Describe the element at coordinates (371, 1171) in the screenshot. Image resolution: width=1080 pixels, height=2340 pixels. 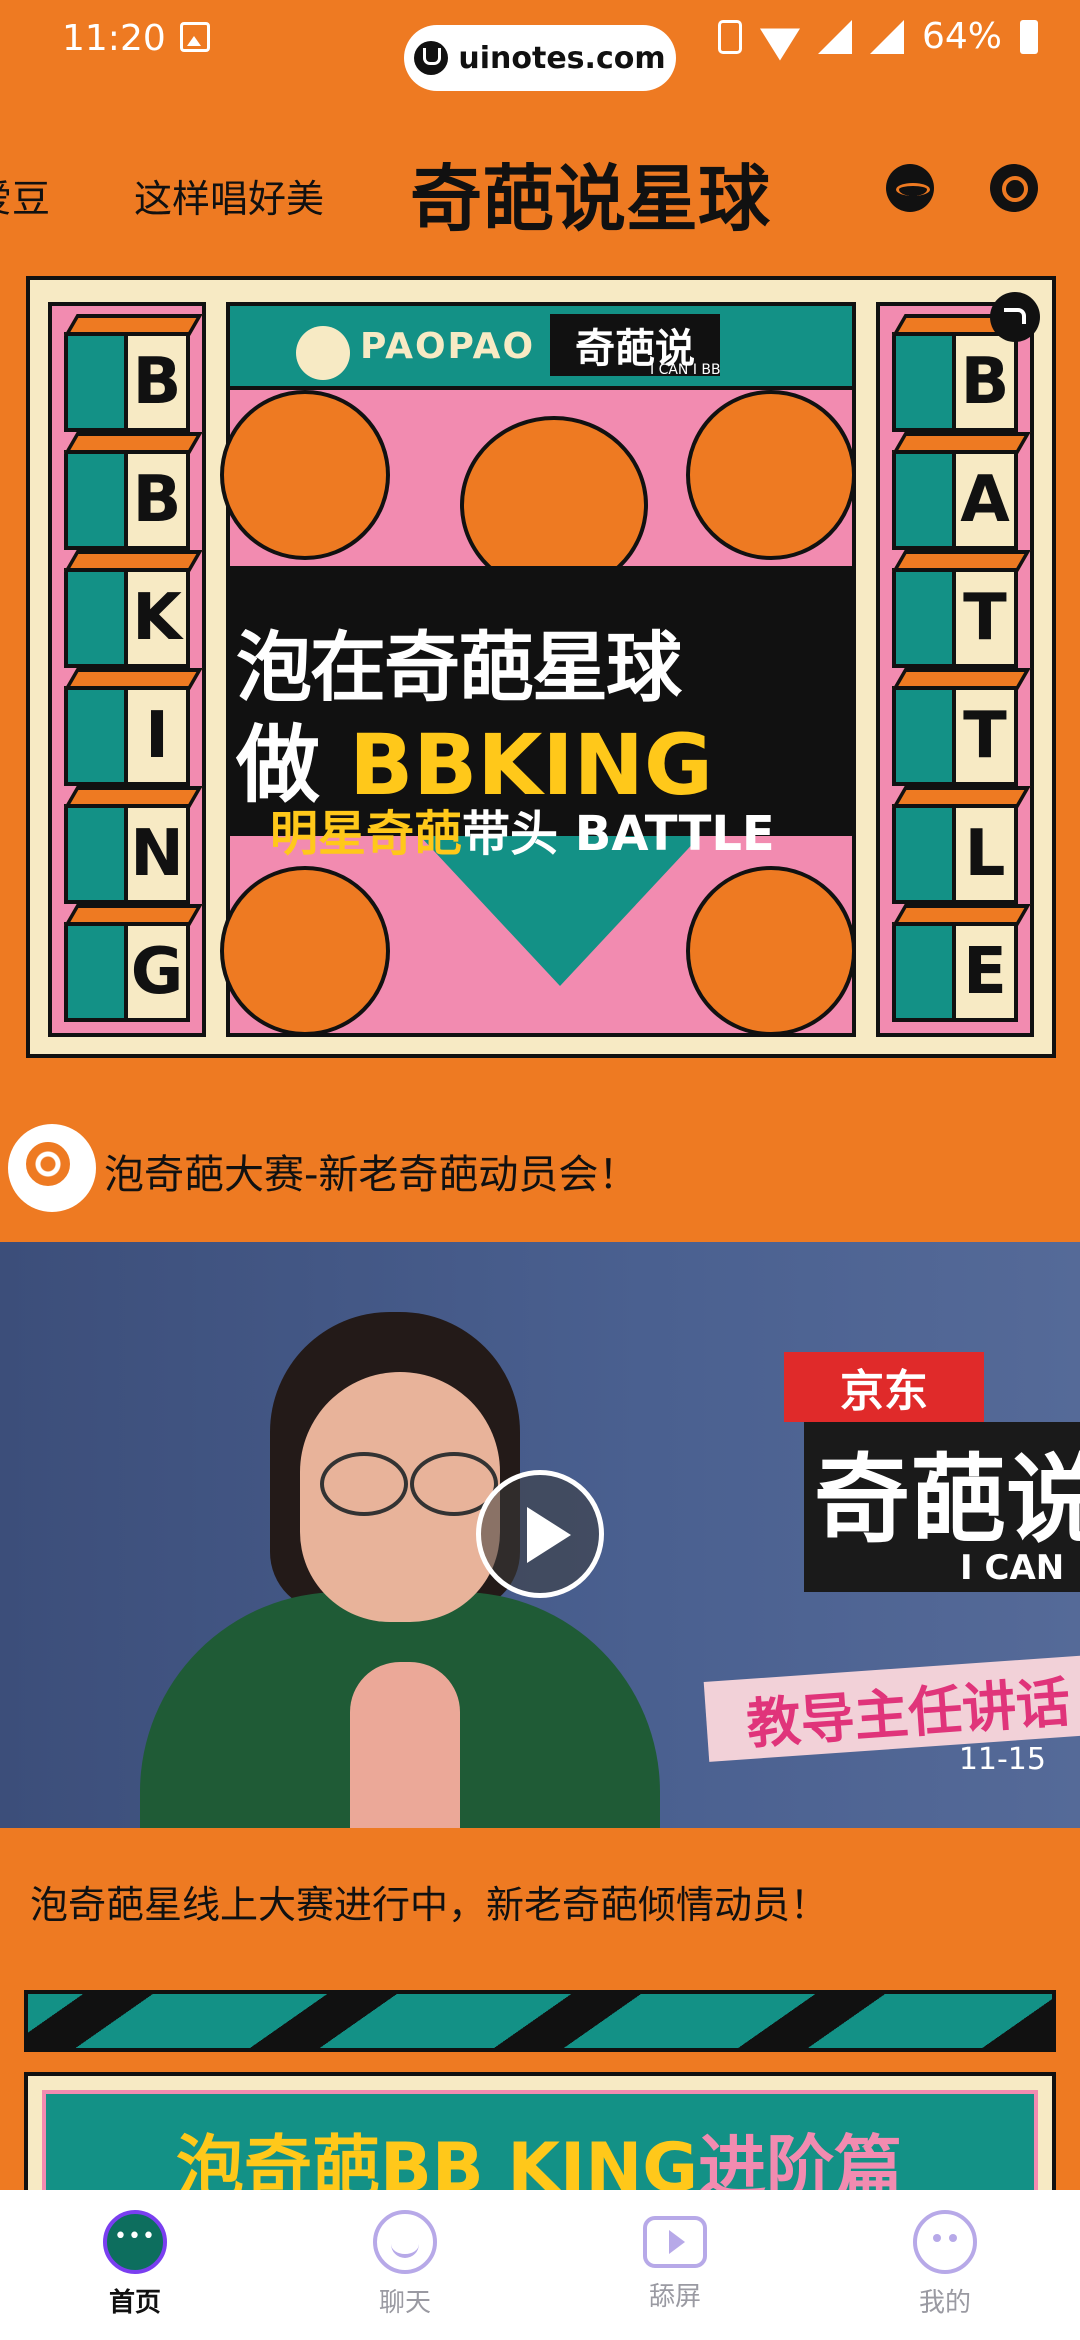
I see `post-title: 泡奇葩大赛-新老奇葩动员会！` at that location.